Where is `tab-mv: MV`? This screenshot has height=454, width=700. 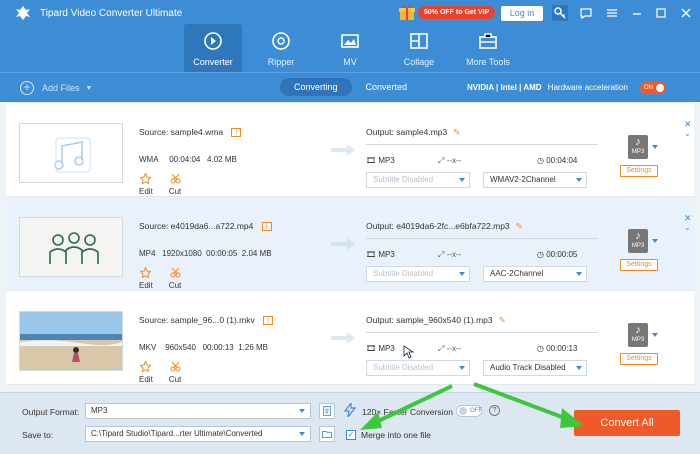 tab-mv: MV is located at coordinates (350, 48).